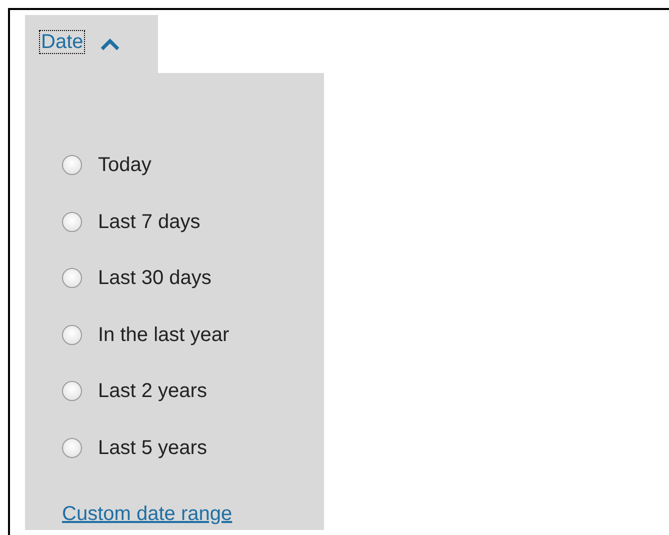  Describe the element at coordinates (110, 44) in the screenshot. I see `chevron-up-icon` at that location.